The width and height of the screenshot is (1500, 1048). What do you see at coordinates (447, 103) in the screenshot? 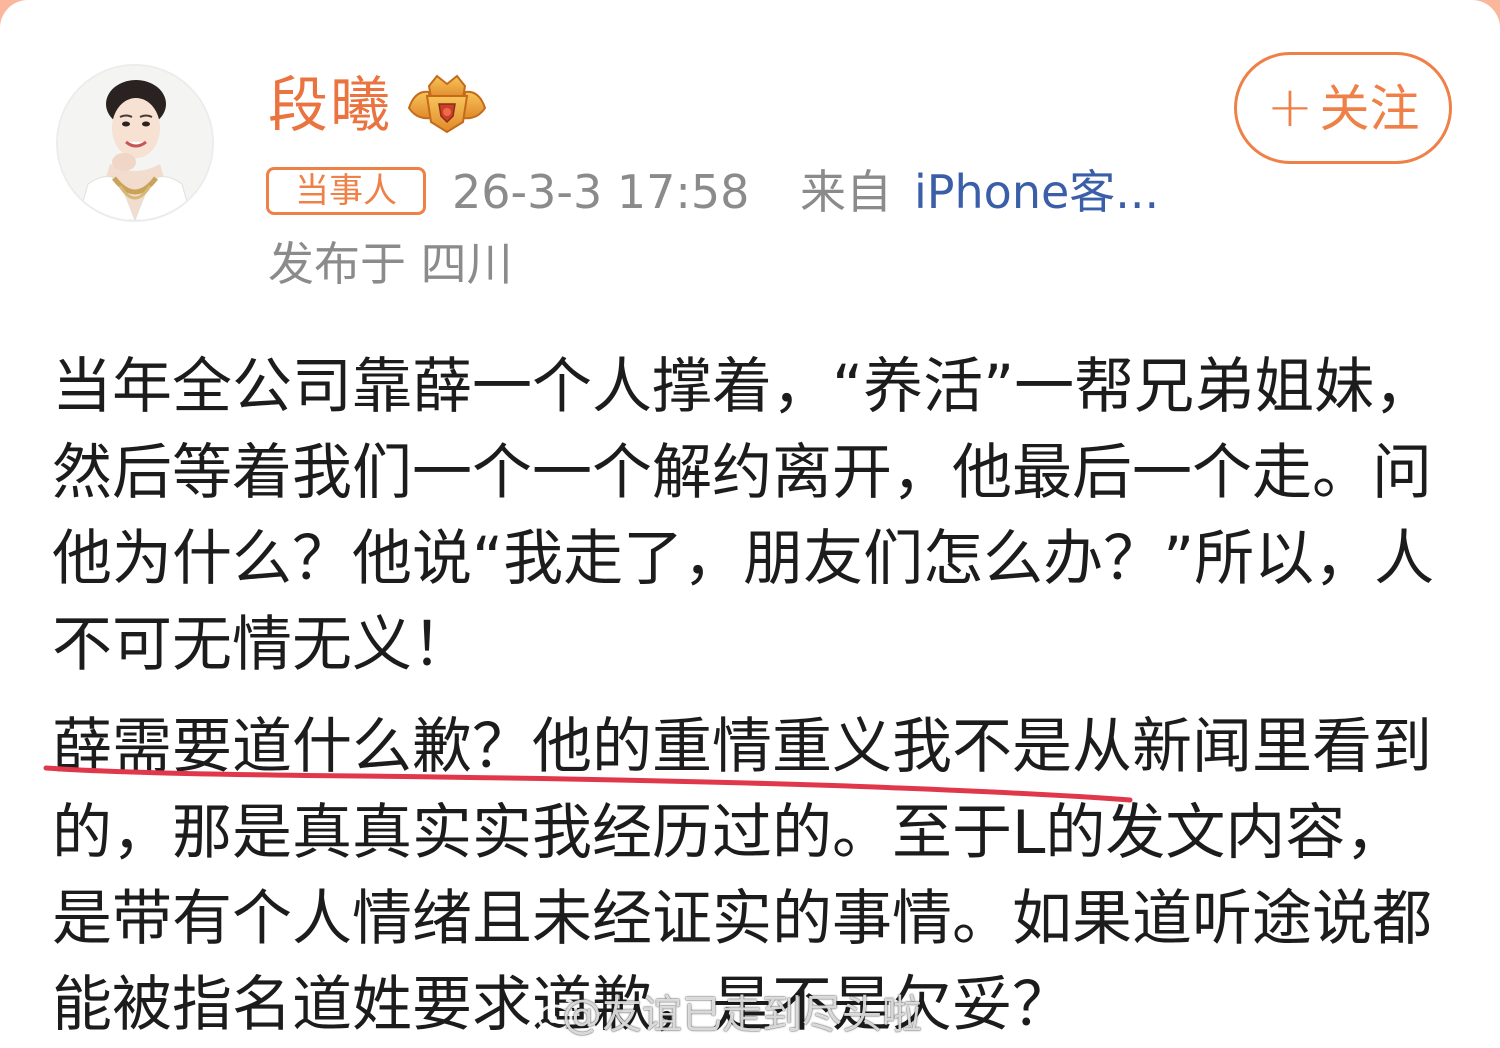
I see `crown-badge-icon` at bounding box center [447, 103].